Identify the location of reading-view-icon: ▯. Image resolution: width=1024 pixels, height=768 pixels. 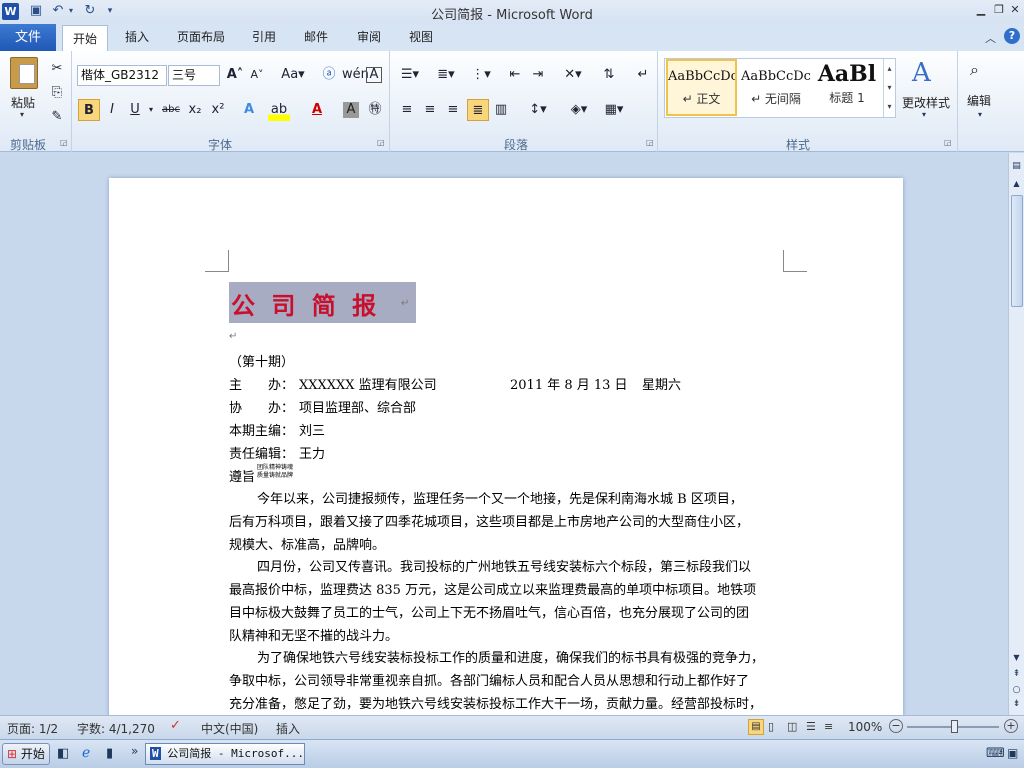
(771, 726).